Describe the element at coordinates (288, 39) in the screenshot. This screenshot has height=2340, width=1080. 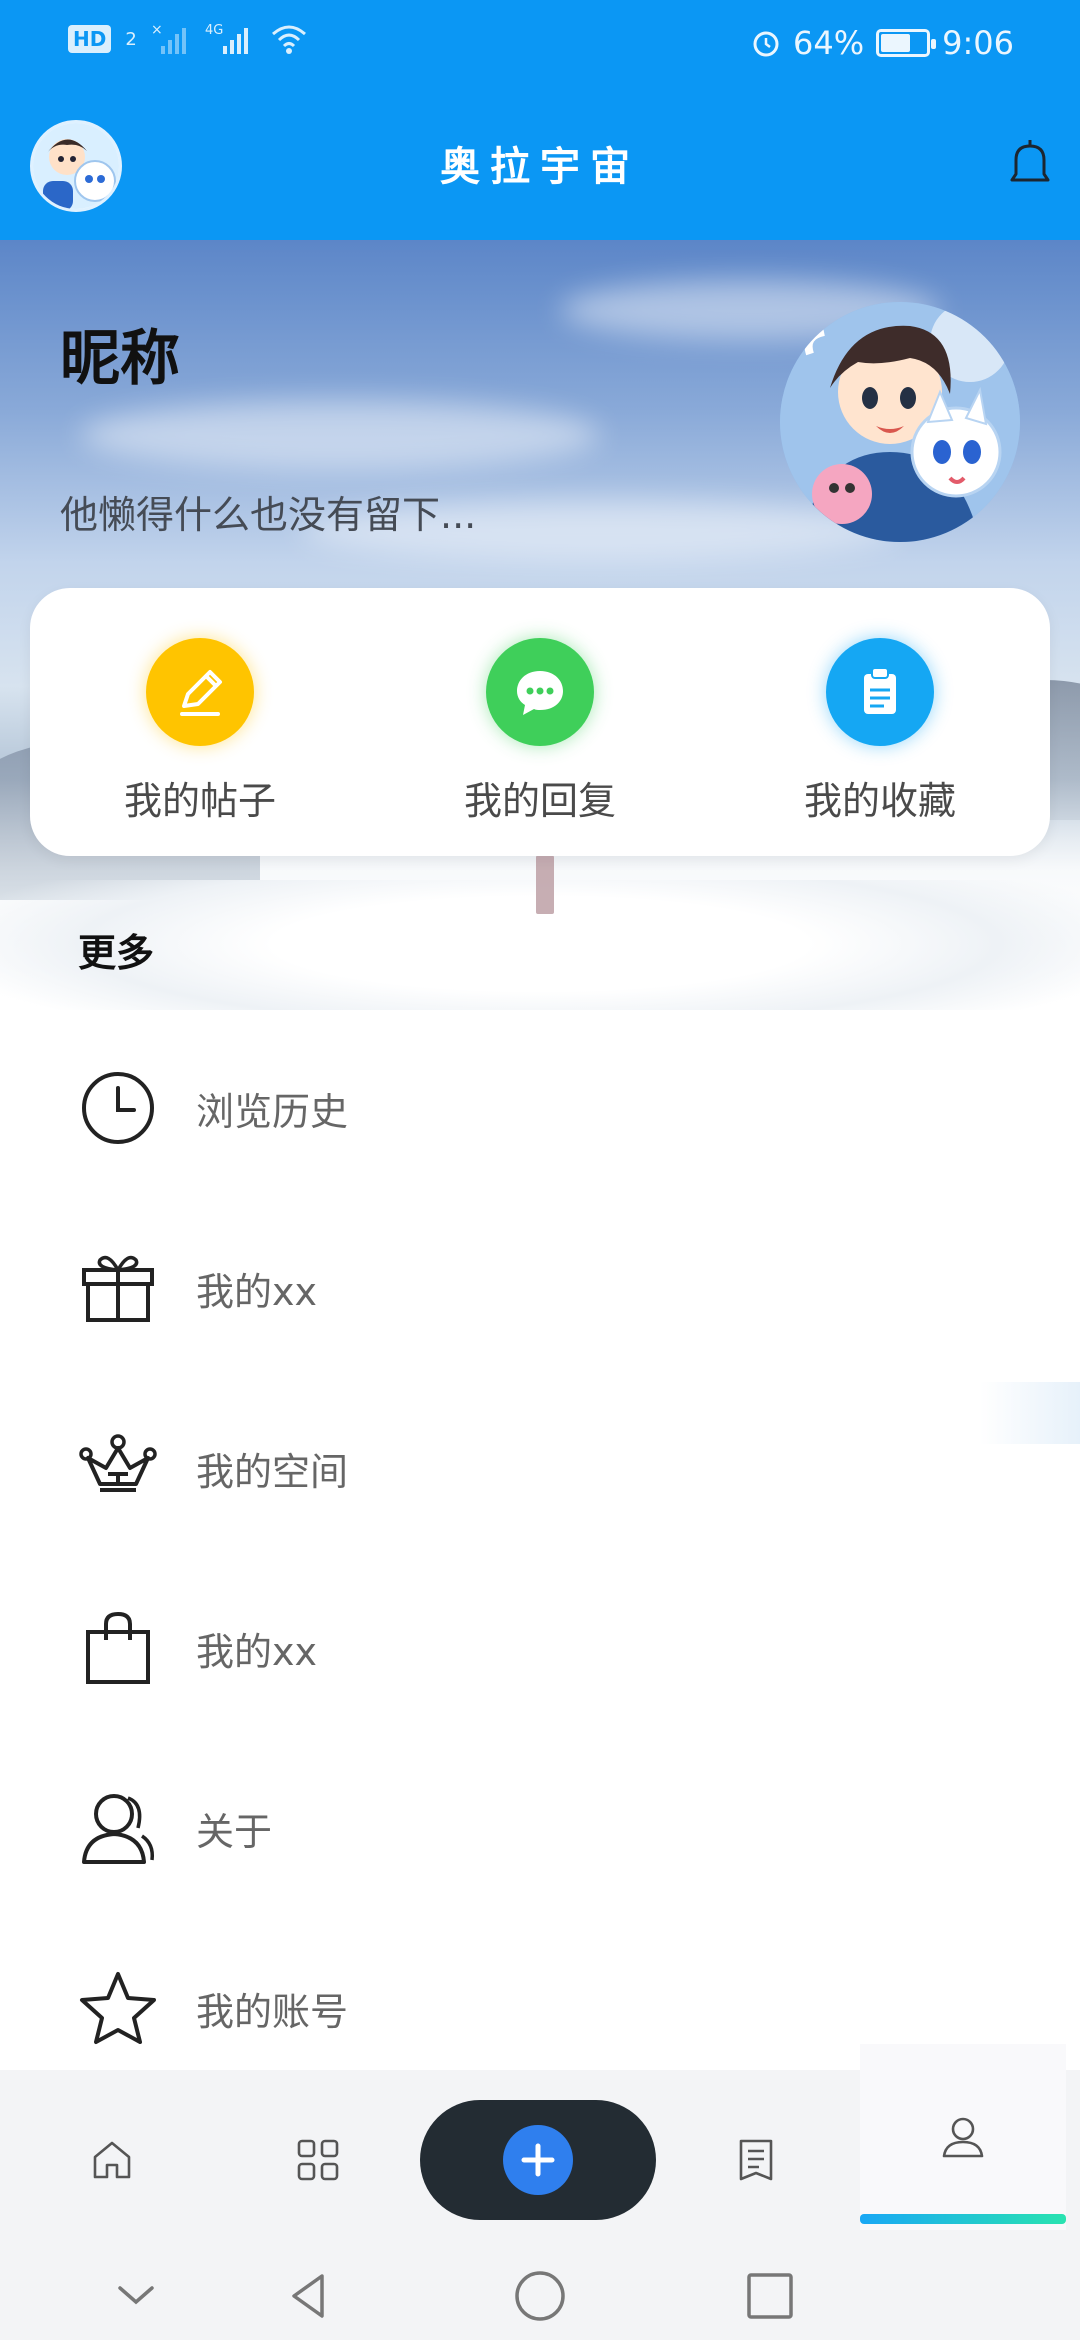
I see `wifi-icon` at that location.